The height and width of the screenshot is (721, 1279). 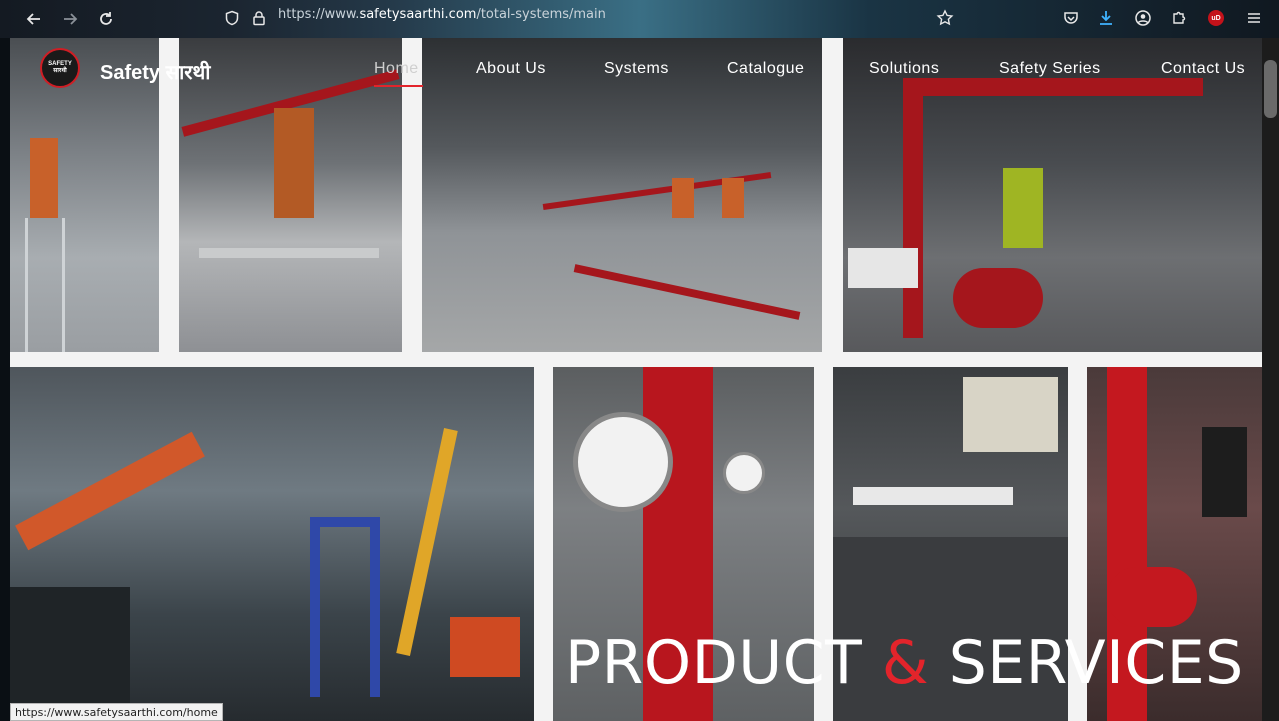 I want to click on back-button, so click(x=34, y=19).